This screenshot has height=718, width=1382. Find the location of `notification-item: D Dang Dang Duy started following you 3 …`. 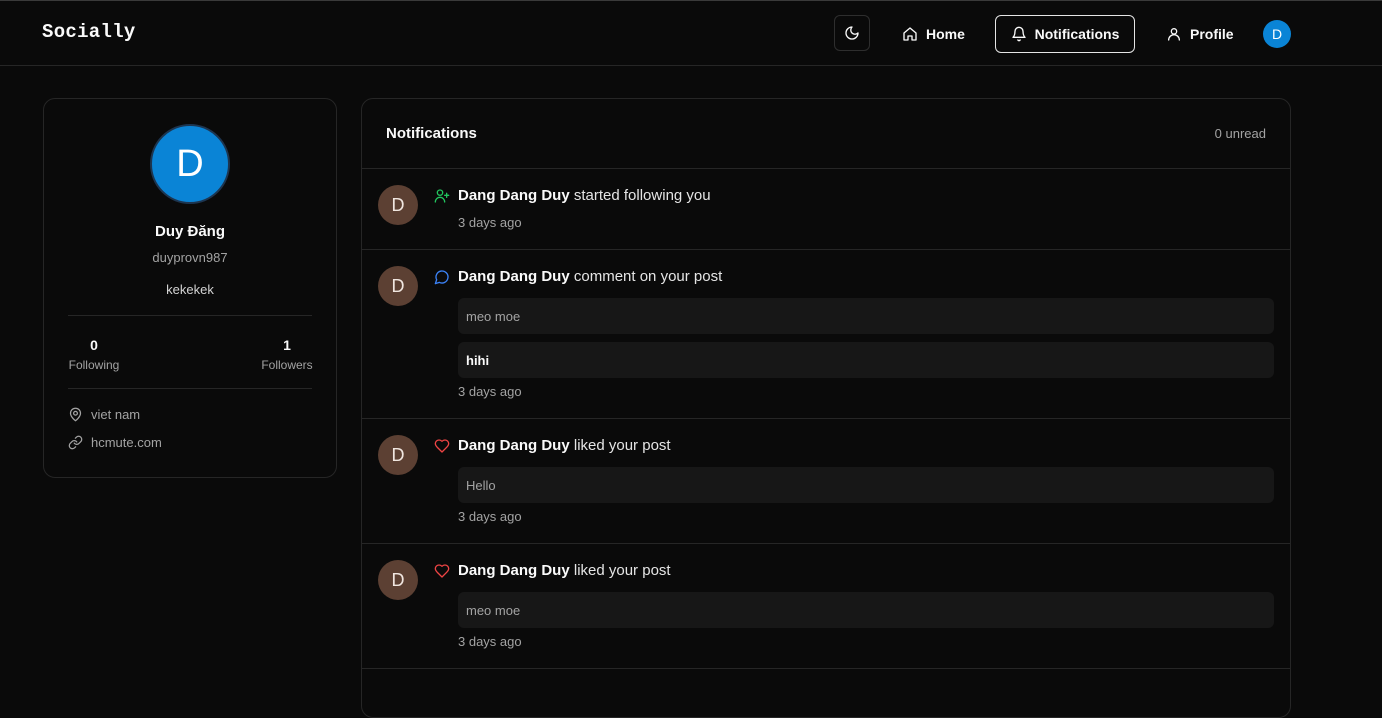

notification-item: D Dang Dang Duy started following you 3 … is located at coordinates (826, 209).